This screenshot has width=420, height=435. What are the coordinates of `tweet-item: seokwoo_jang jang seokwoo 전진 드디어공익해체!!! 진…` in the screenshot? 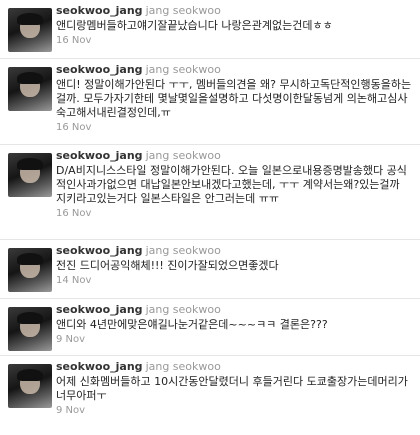 It's located at (210, 269).